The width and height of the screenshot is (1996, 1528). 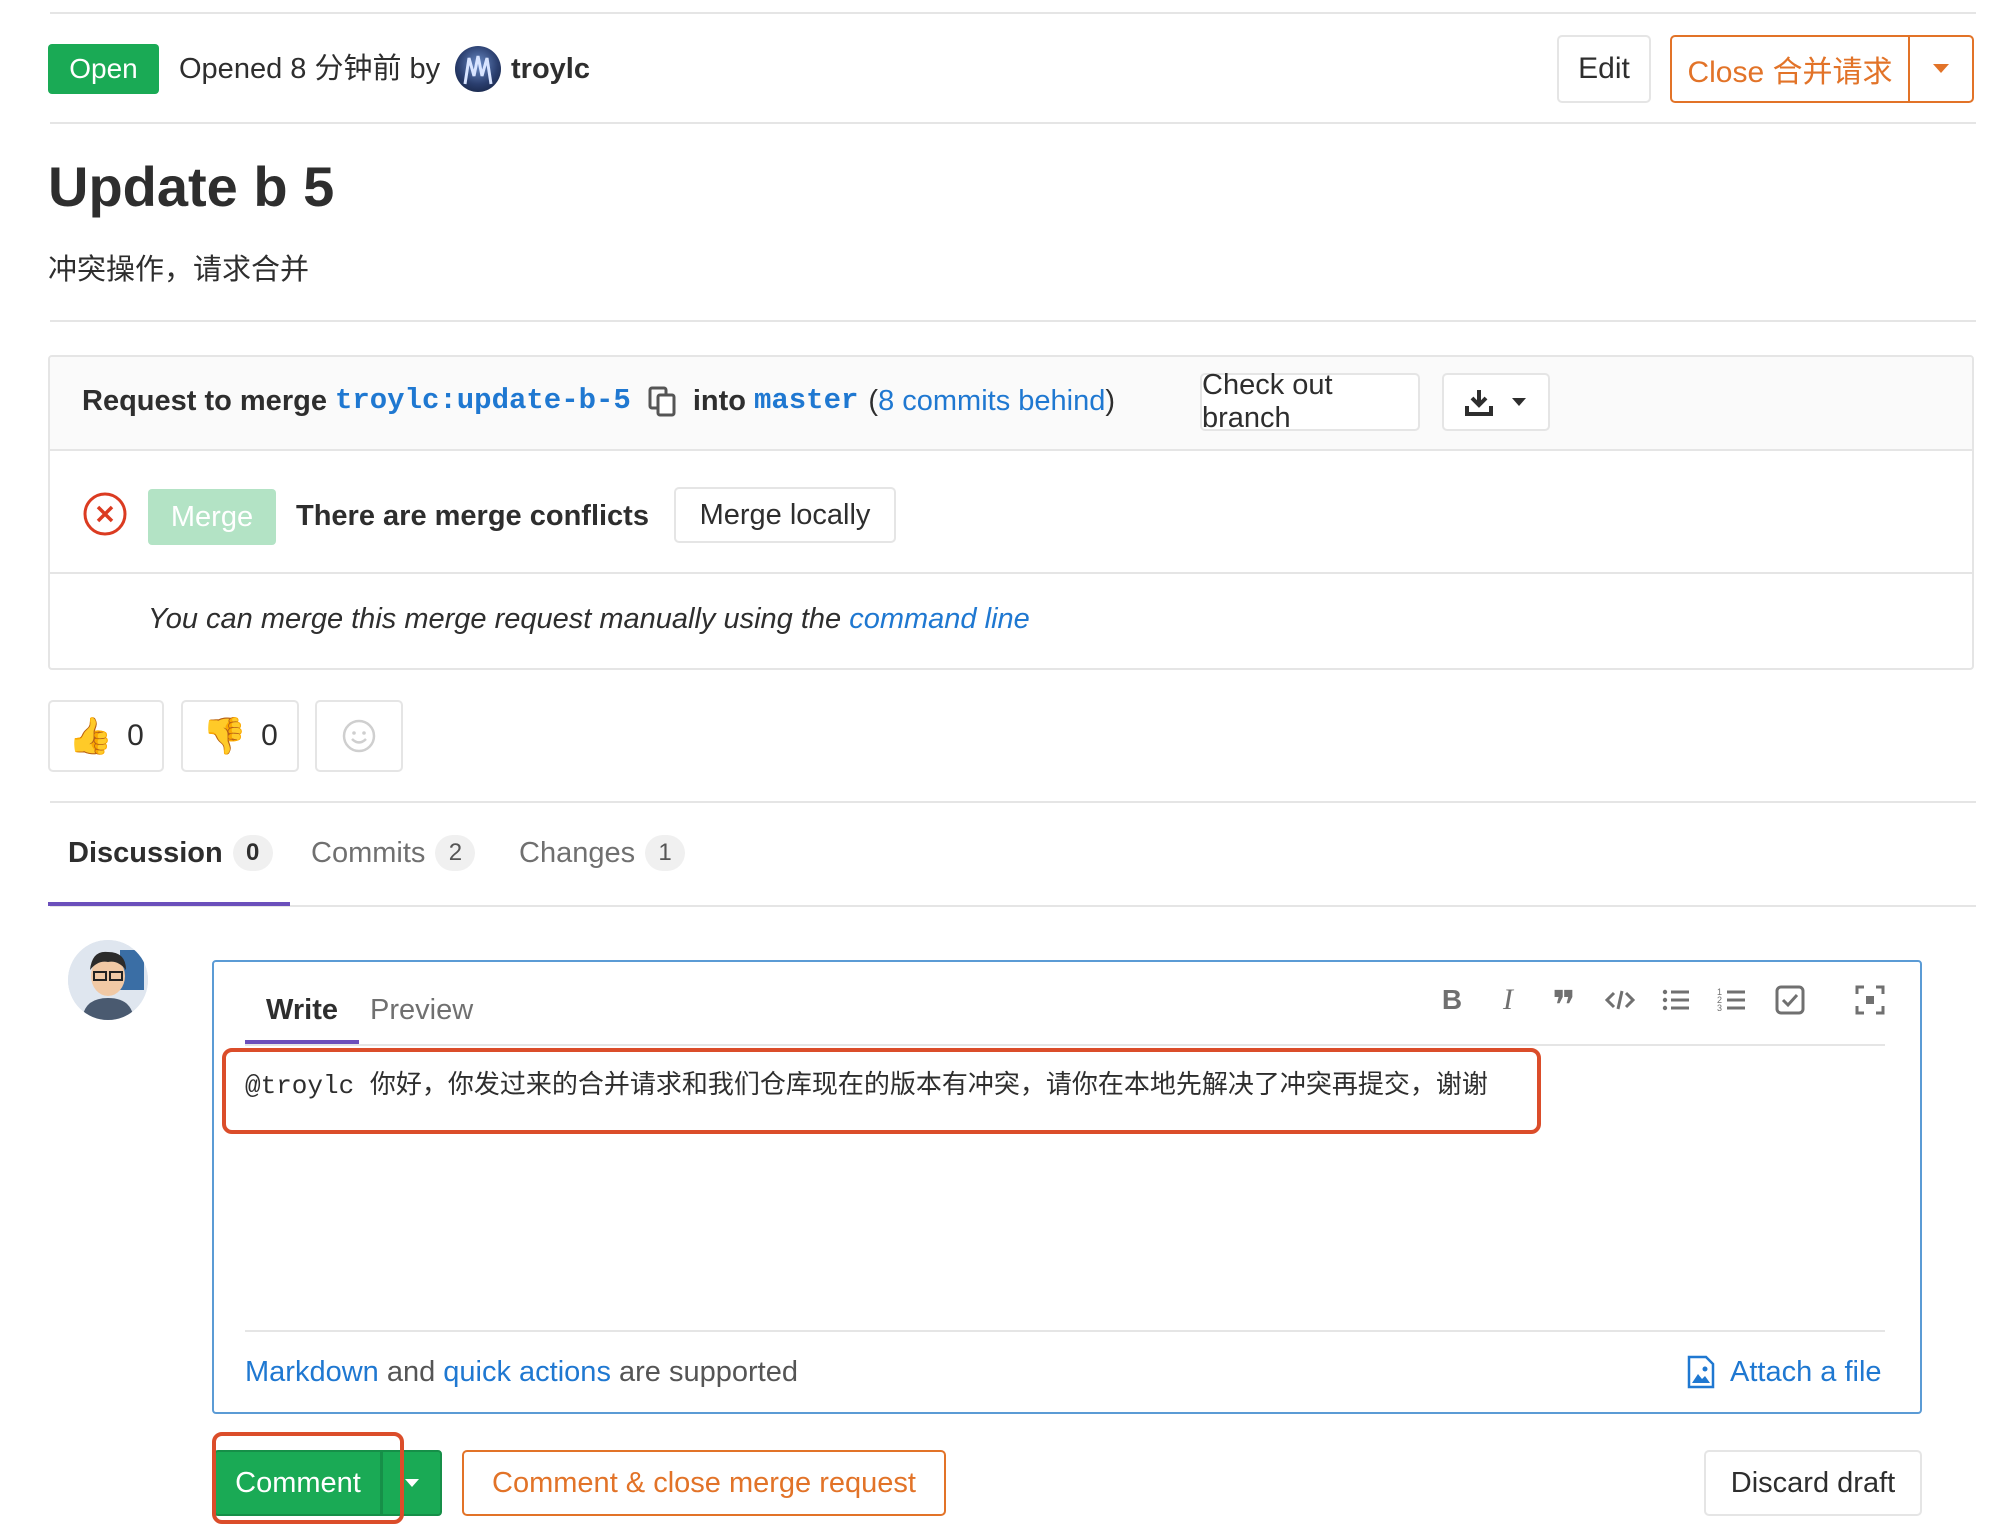 What do you see at coordinates (1013, 123) in the screenshot?
I see `header-divider` at bounding box center [1013, 123].